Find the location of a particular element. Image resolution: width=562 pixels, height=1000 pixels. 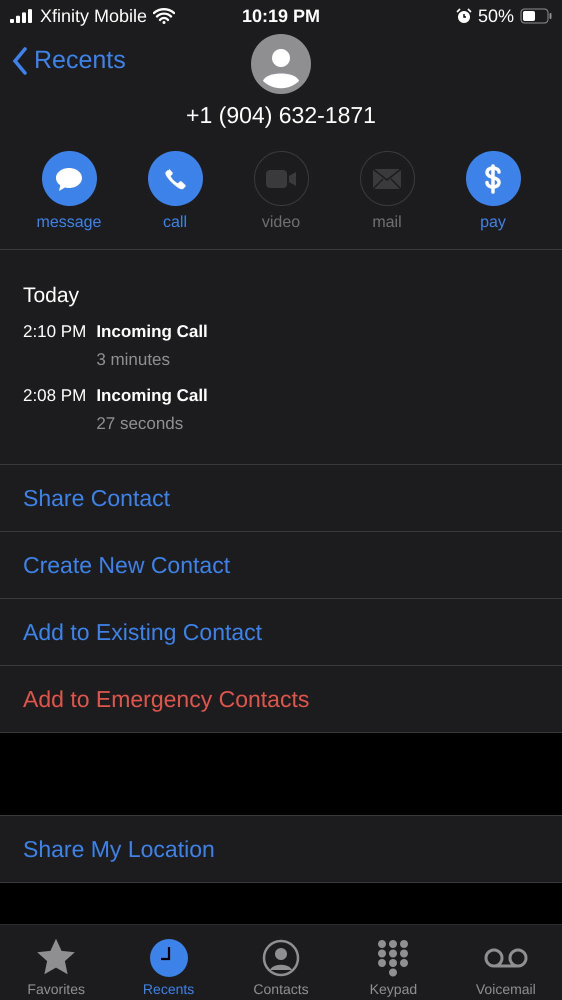

battery-percent: 50% is located at coordinates (496, 16).